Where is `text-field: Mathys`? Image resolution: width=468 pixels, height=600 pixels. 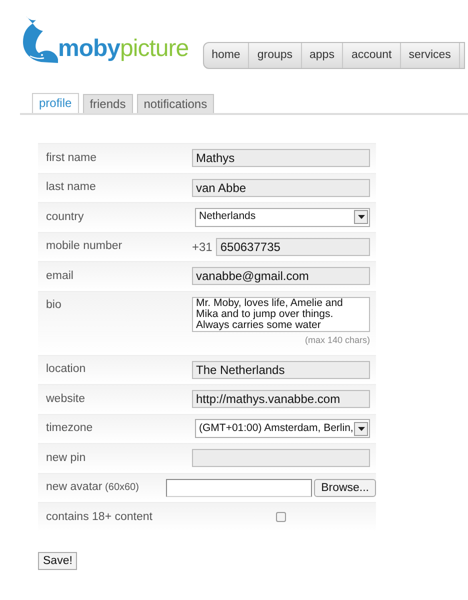
text-field: Mathys is located at coordinates (281, 158).